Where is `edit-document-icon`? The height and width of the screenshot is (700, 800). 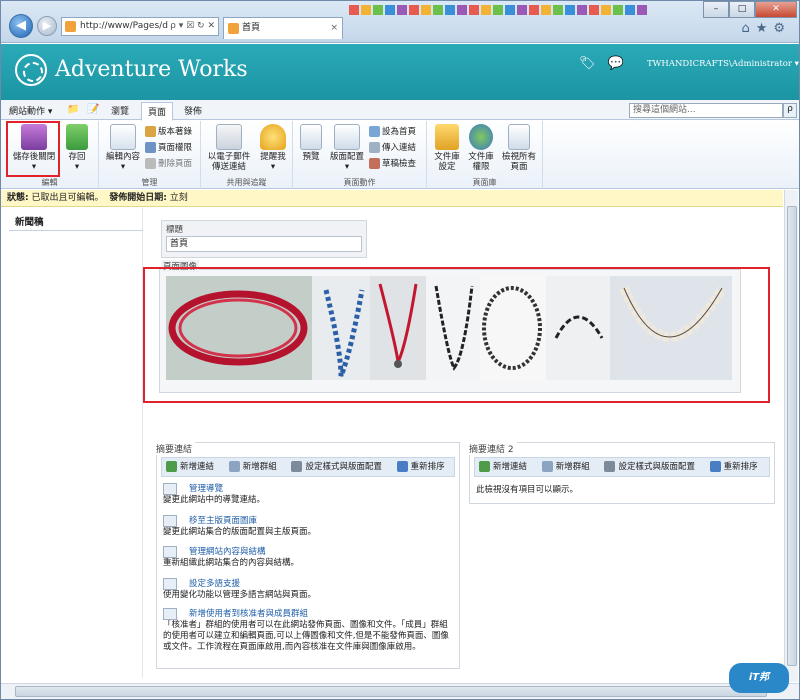 edit-document-icon is located at coordinates (123, 137).